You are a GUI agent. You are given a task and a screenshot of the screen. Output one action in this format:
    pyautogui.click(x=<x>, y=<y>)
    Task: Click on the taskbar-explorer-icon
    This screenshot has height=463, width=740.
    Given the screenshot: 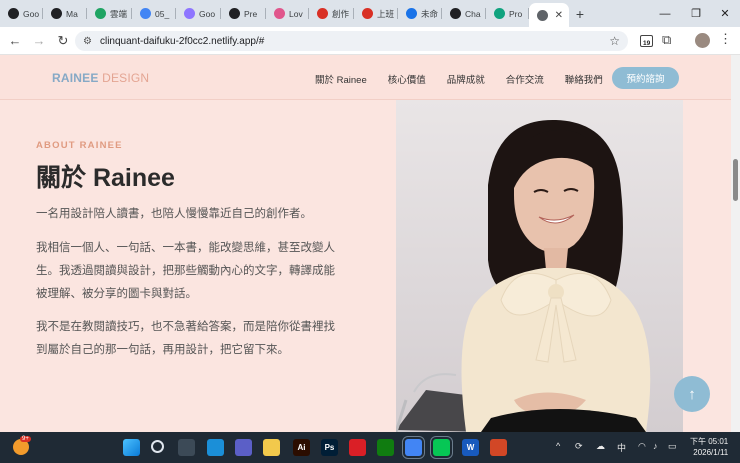 What is the action you would take?
    pyautogui.click(x=271, y=447)
    